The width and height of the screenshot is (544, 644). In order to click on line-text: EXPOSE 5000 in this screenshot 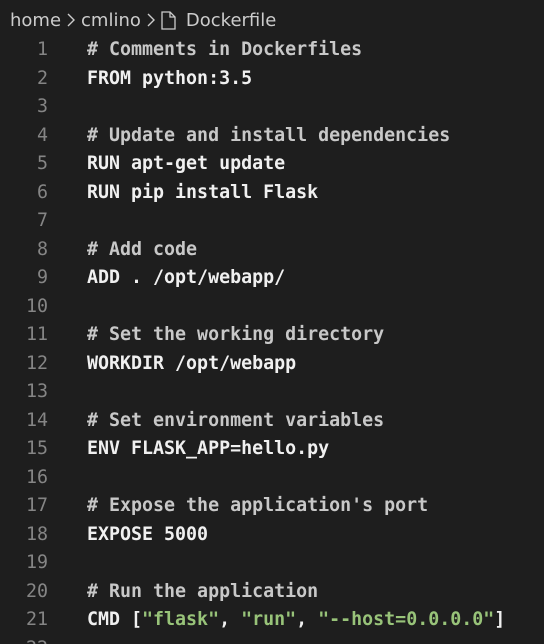, I will do `click(147, 535)`.